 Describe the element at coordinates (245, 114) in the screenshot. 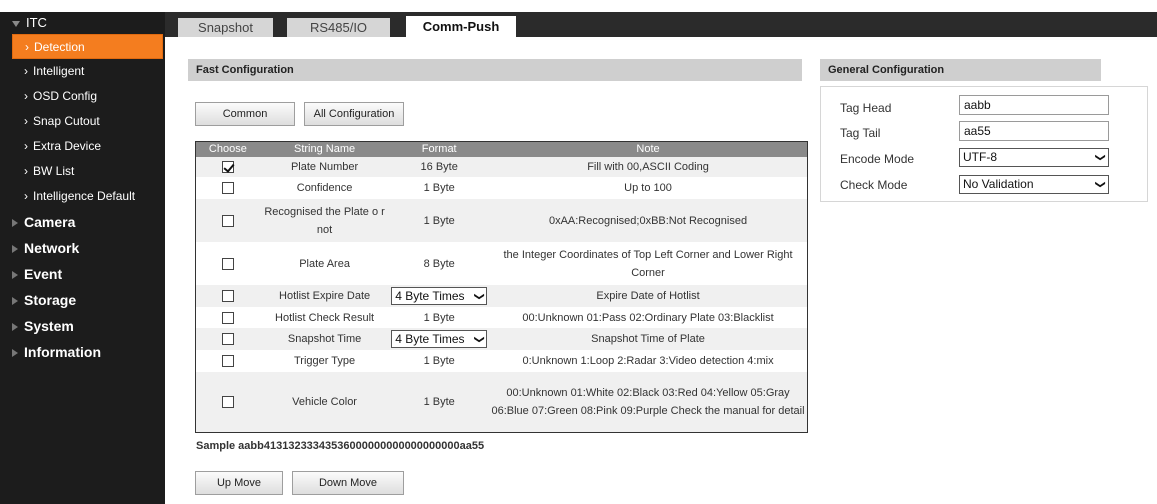

I see `common-button: Common` at that location.